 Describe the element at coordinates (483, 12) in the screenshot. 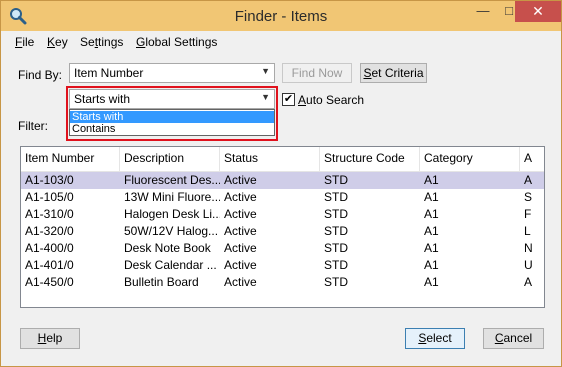

I see `minimize-button: —` at that location.